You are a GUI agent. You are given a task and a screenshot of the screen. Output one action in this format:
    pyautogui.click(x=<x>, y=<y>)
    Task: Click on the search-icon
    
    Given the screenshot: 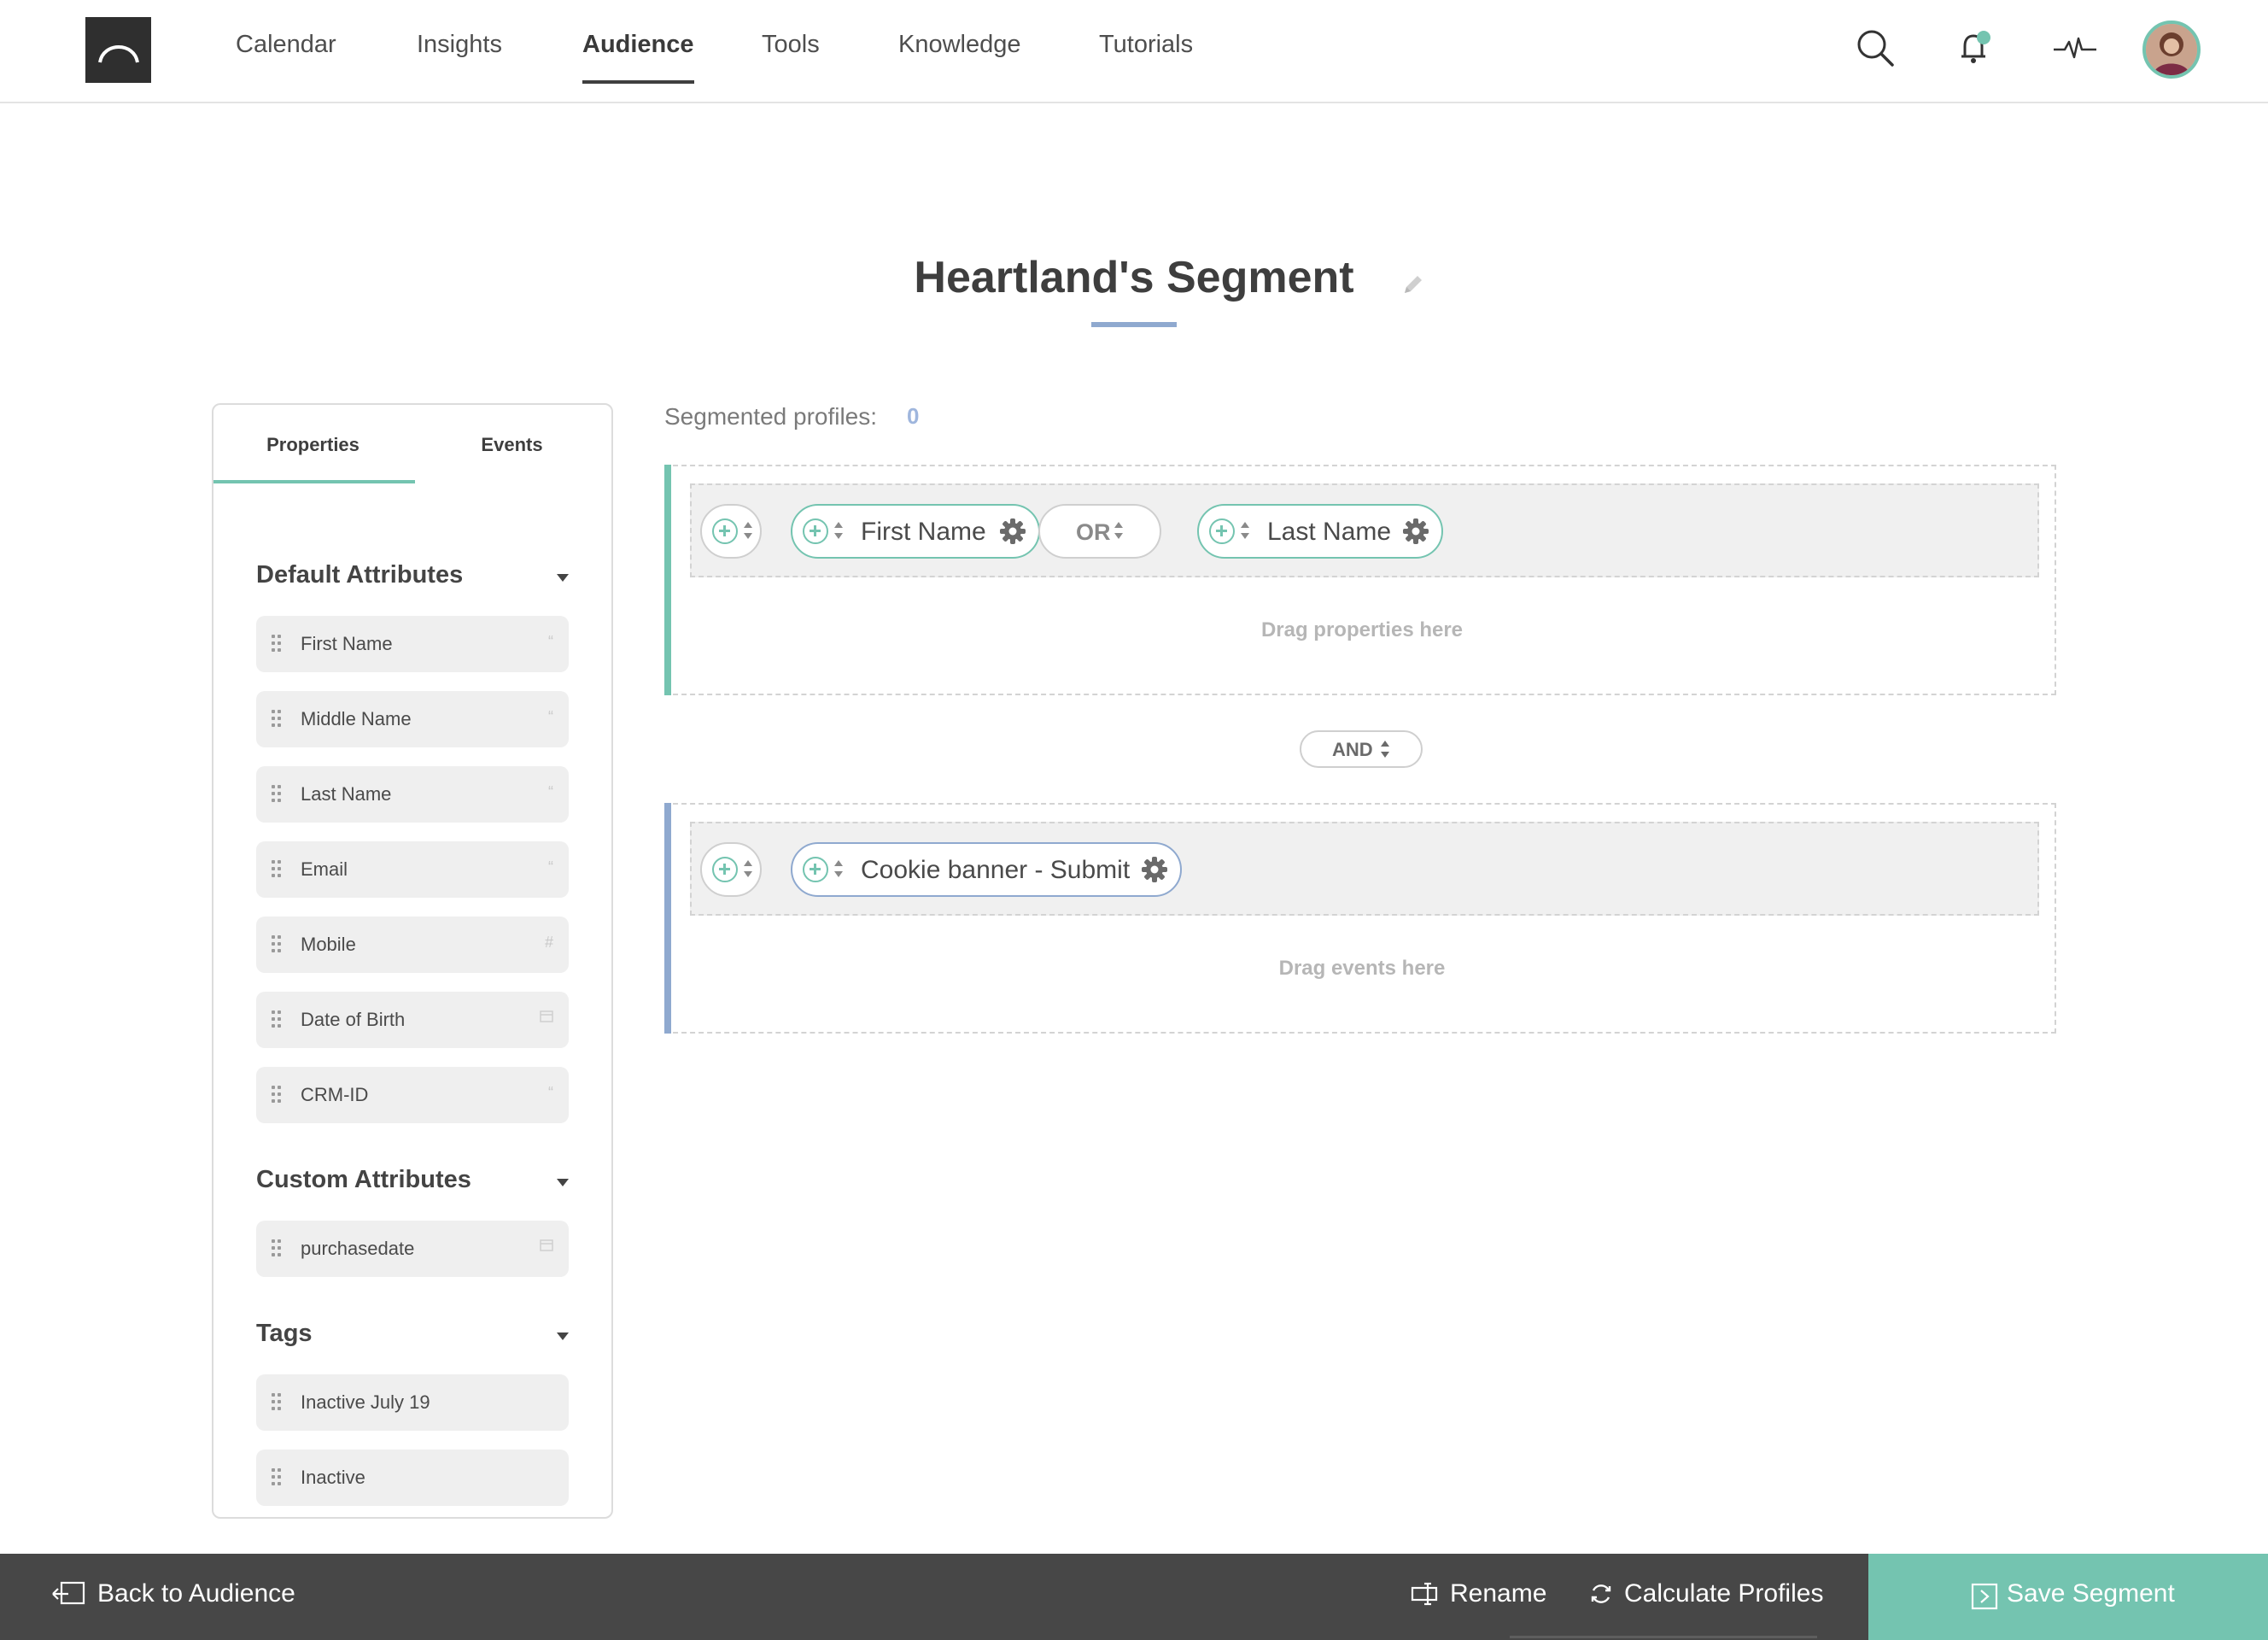 What is the action you would take?
    pyautogui.click(x=1875, y=48)
    